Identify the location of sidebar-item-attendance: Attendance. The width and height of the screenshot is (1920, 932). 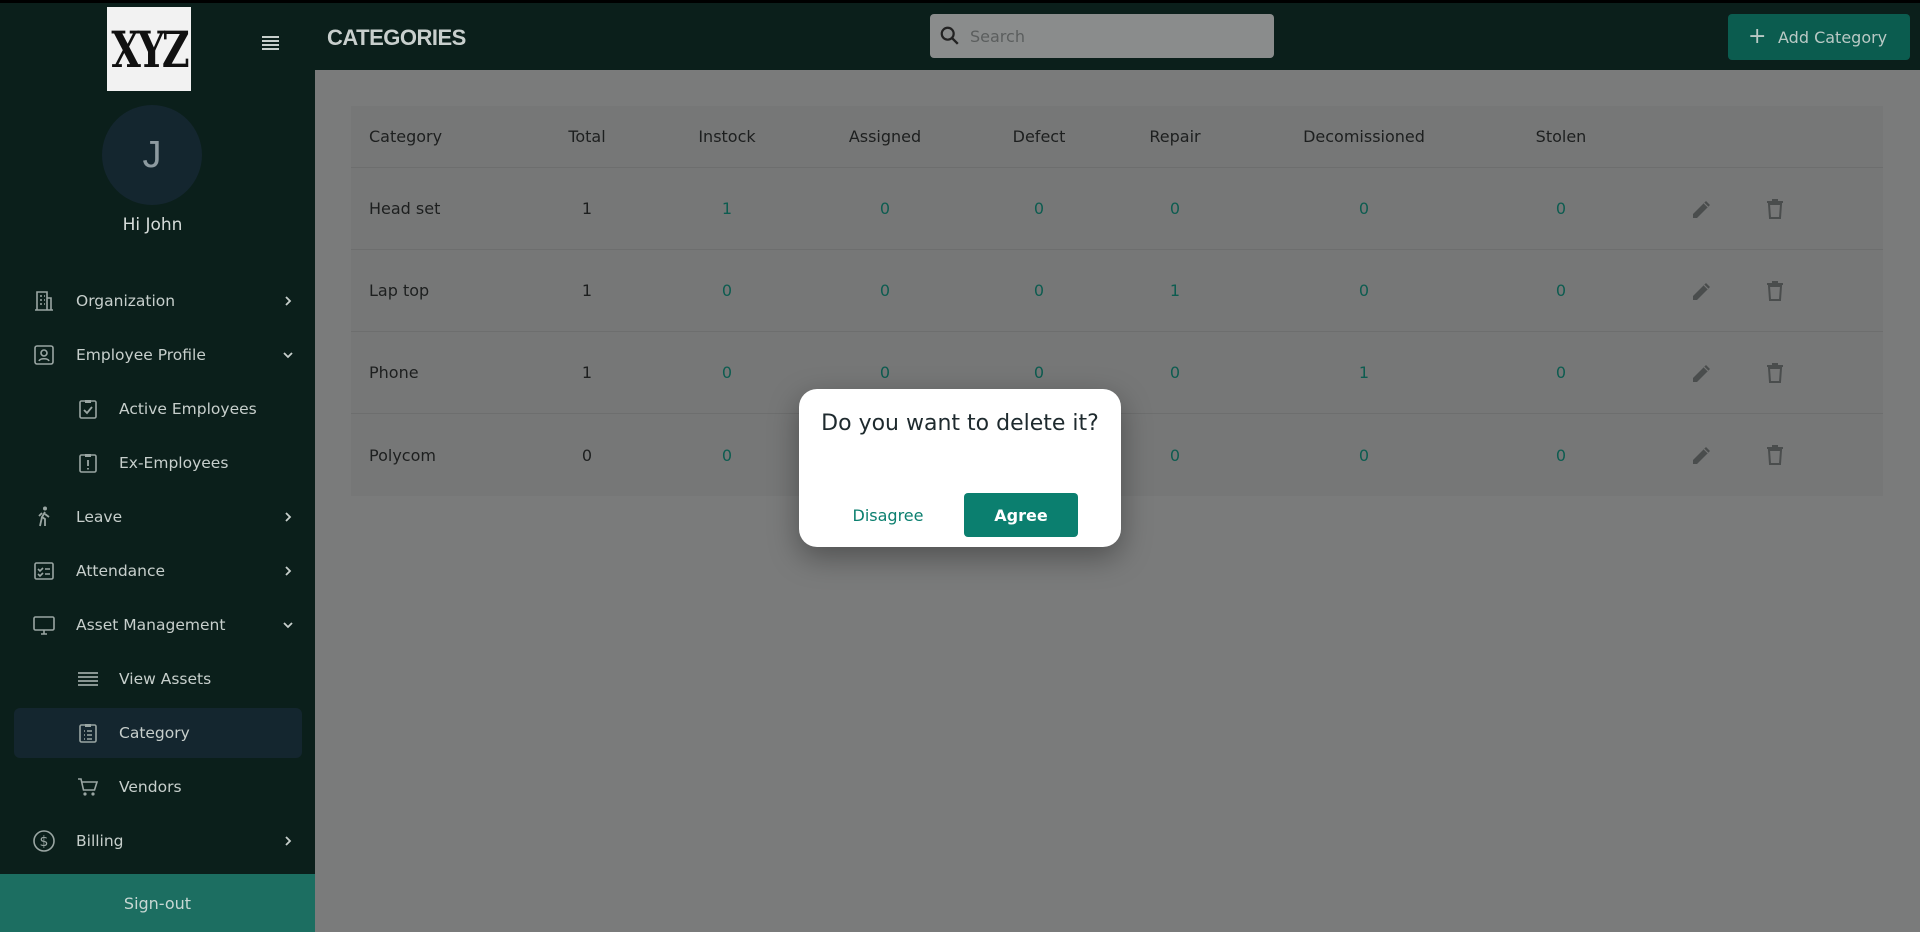
(158, 571).